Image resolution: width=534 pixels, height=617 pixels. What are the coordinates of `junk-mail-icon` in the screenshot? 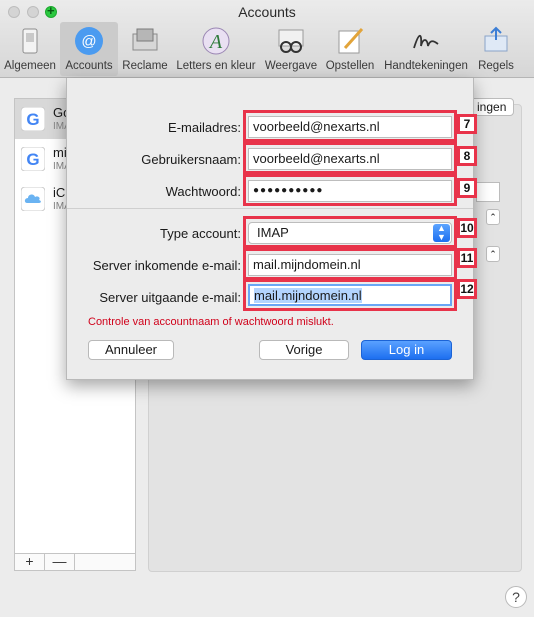 It's located at (145, 39).